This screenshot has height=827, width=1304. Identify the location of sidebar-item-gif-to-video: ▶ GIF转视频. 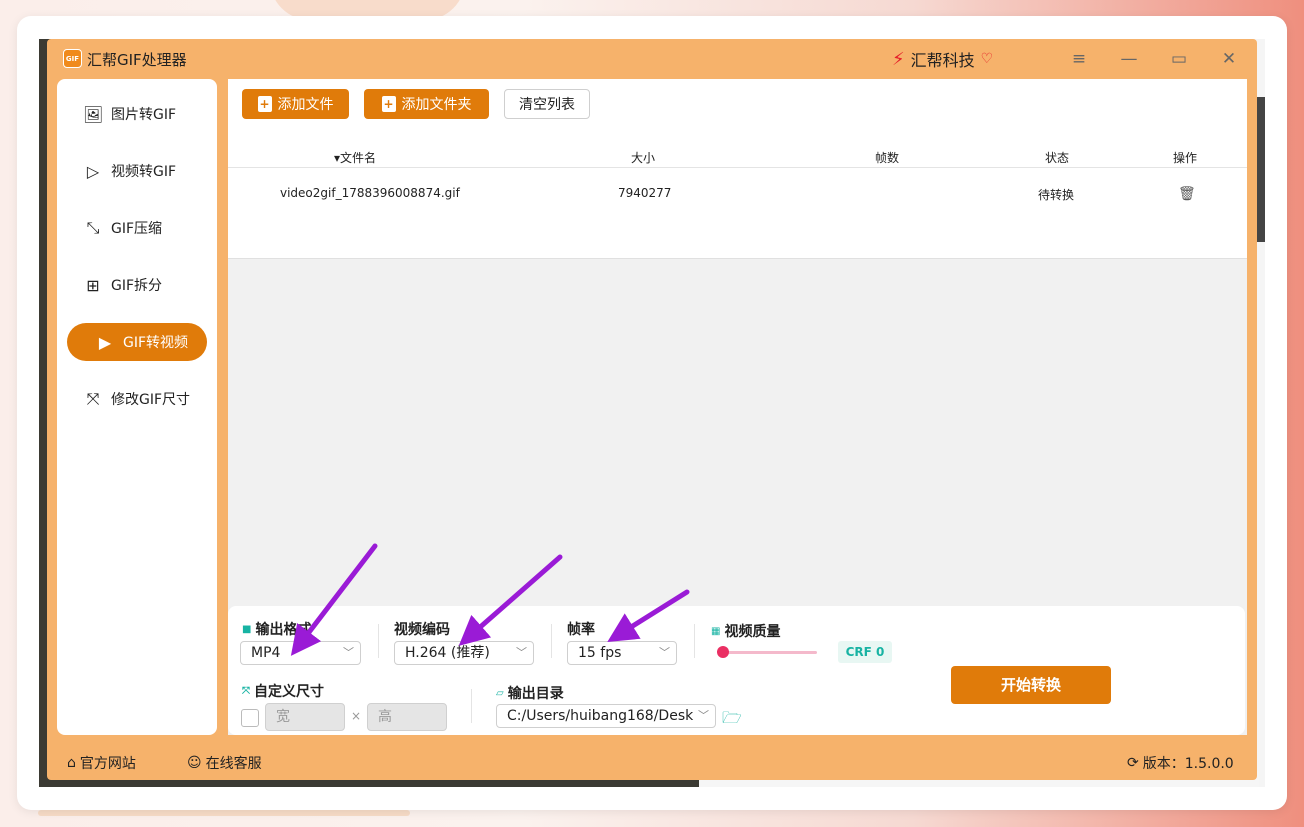
(137, 342).